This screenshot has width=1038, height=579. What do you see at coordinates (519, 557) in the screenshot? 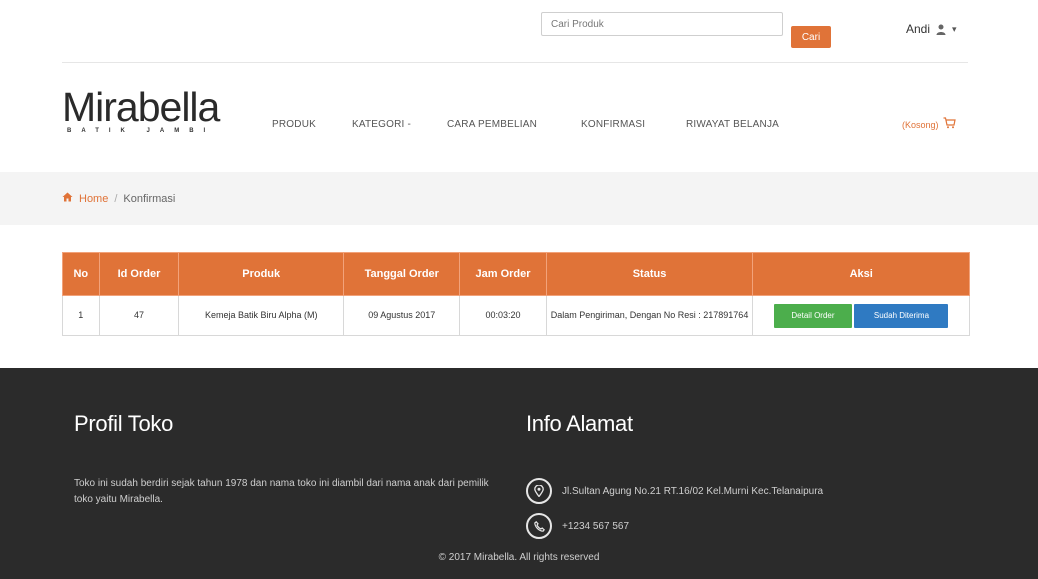
I see `copyright: © 2017 Mirabella. All rights reserved` at bounding box center [519, 557].